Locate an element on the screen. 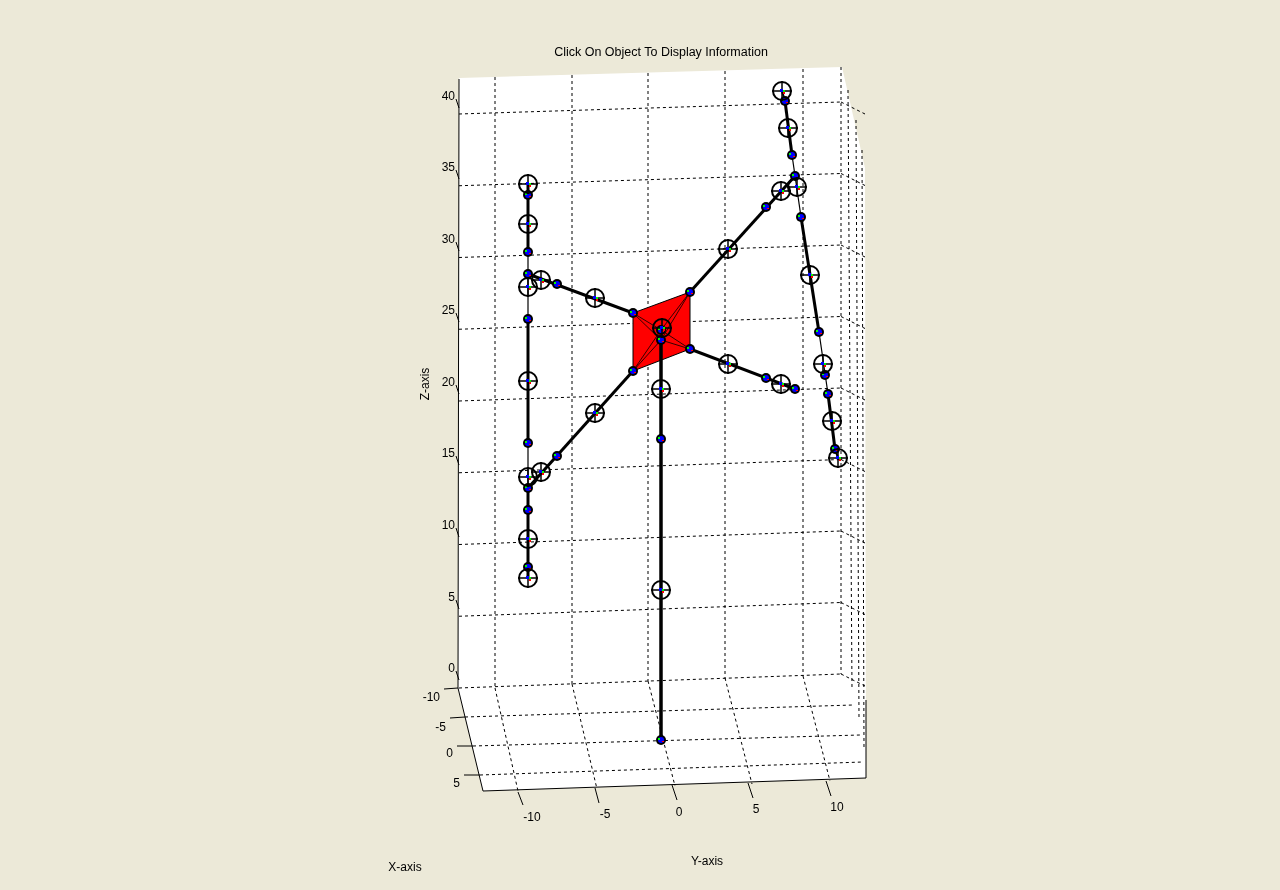  tick-label: 20 is located at coordinates (448, 382).